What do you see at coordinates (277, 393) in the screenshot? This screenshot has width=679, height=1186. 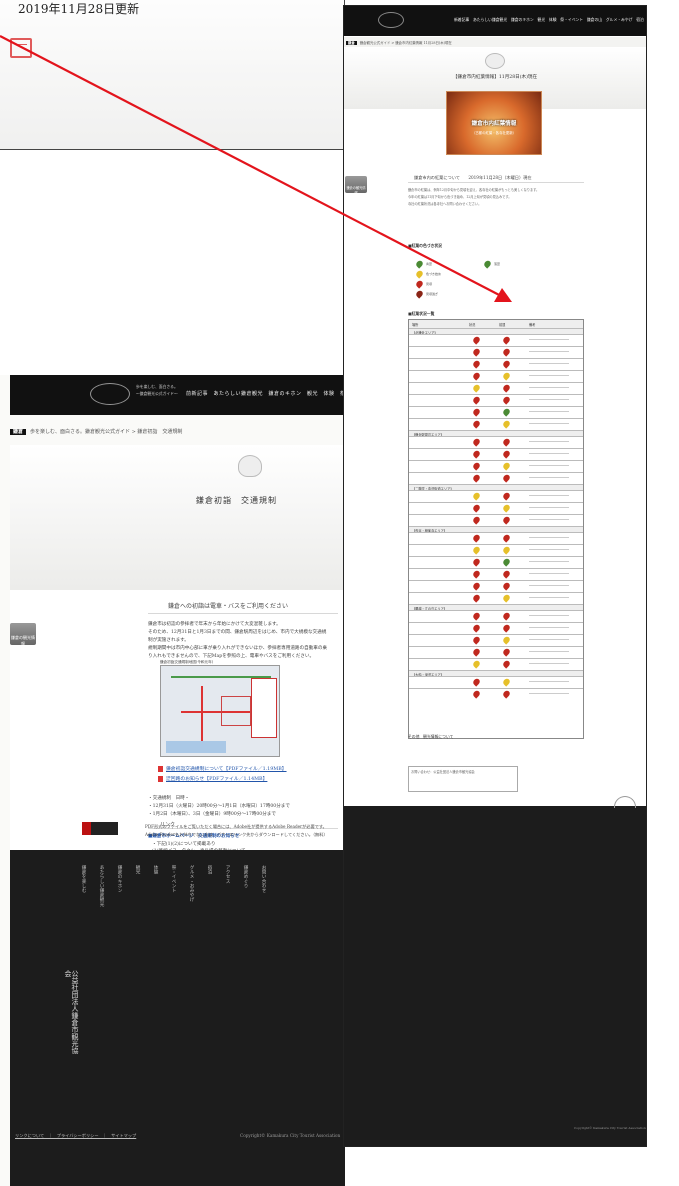 I see `global-nav: 前新記事 あたらしい鎌倉観光 鎌倉のキホン 観光 体験 祭・イベン` at bounding box center [277, 393].